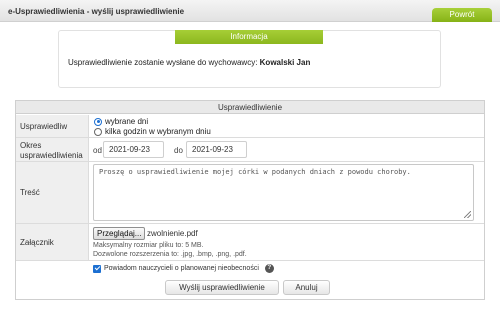 The image size is (500, 319). I want to click on excuse-type-label: Usprawiedliw, so click(44, 126).